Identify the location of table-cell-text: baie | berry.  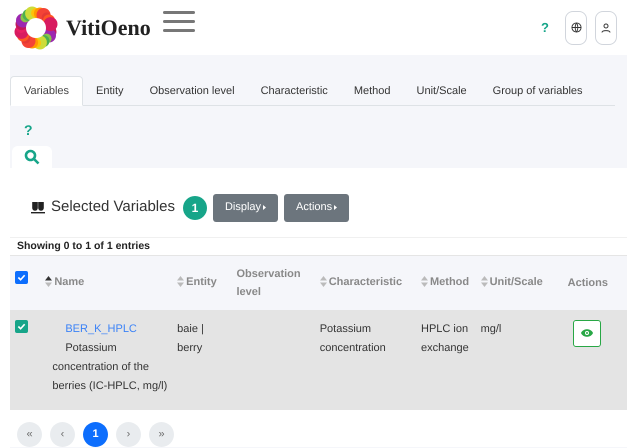
(191, 339).